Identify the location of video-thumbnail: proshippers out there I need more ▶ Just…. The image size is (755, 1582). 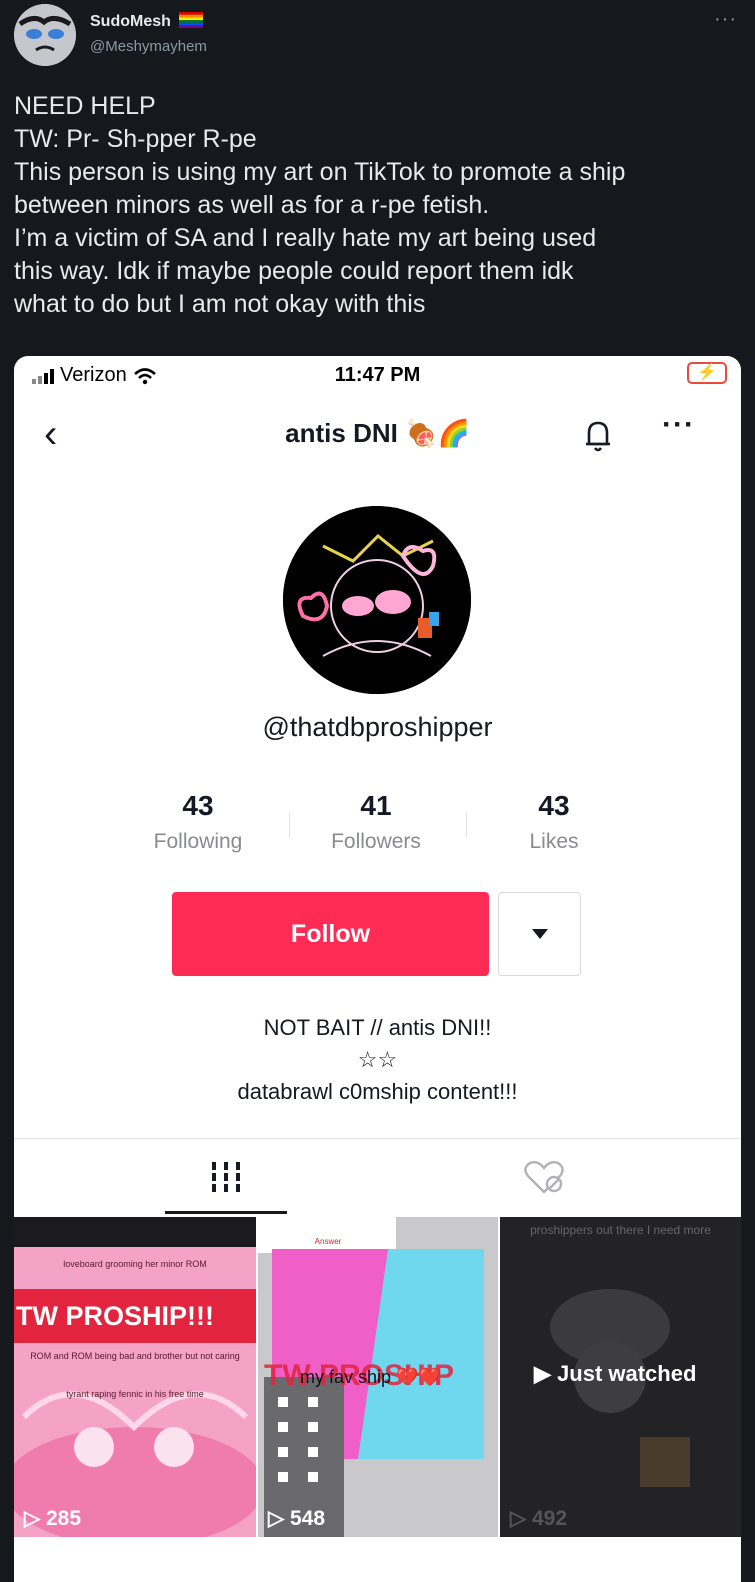
(620, 1377).